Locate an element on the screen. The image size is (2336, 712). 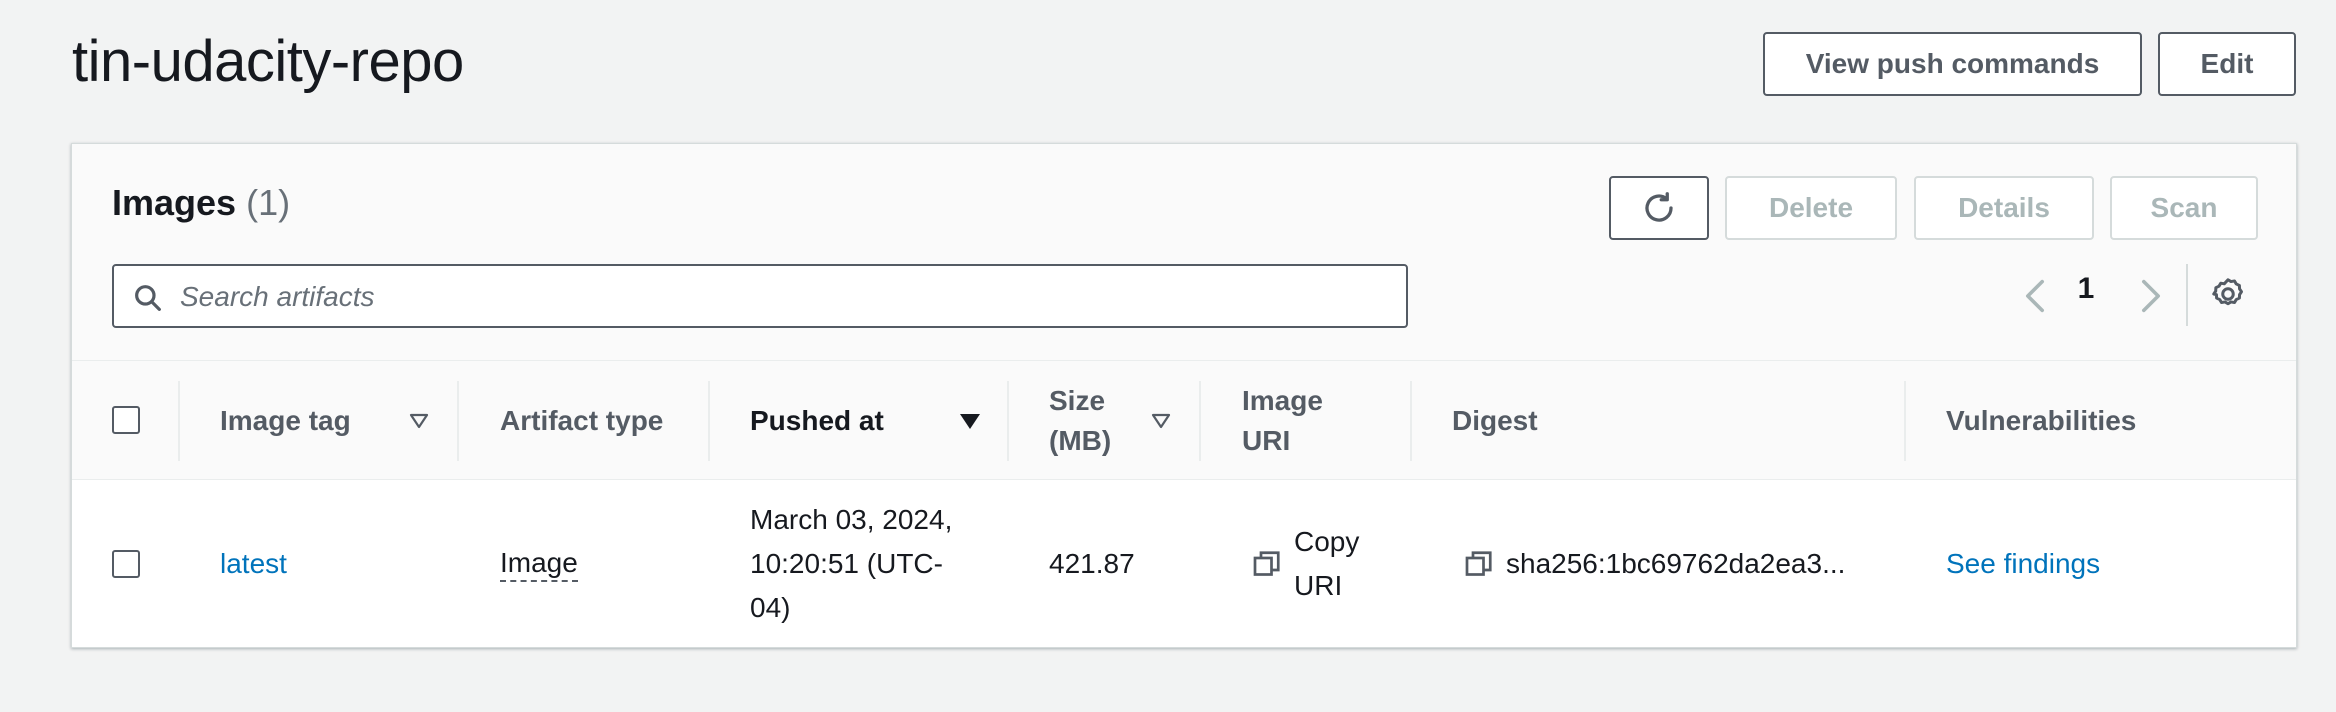
edit-button: Edit is located at coordinates (2227, 64).